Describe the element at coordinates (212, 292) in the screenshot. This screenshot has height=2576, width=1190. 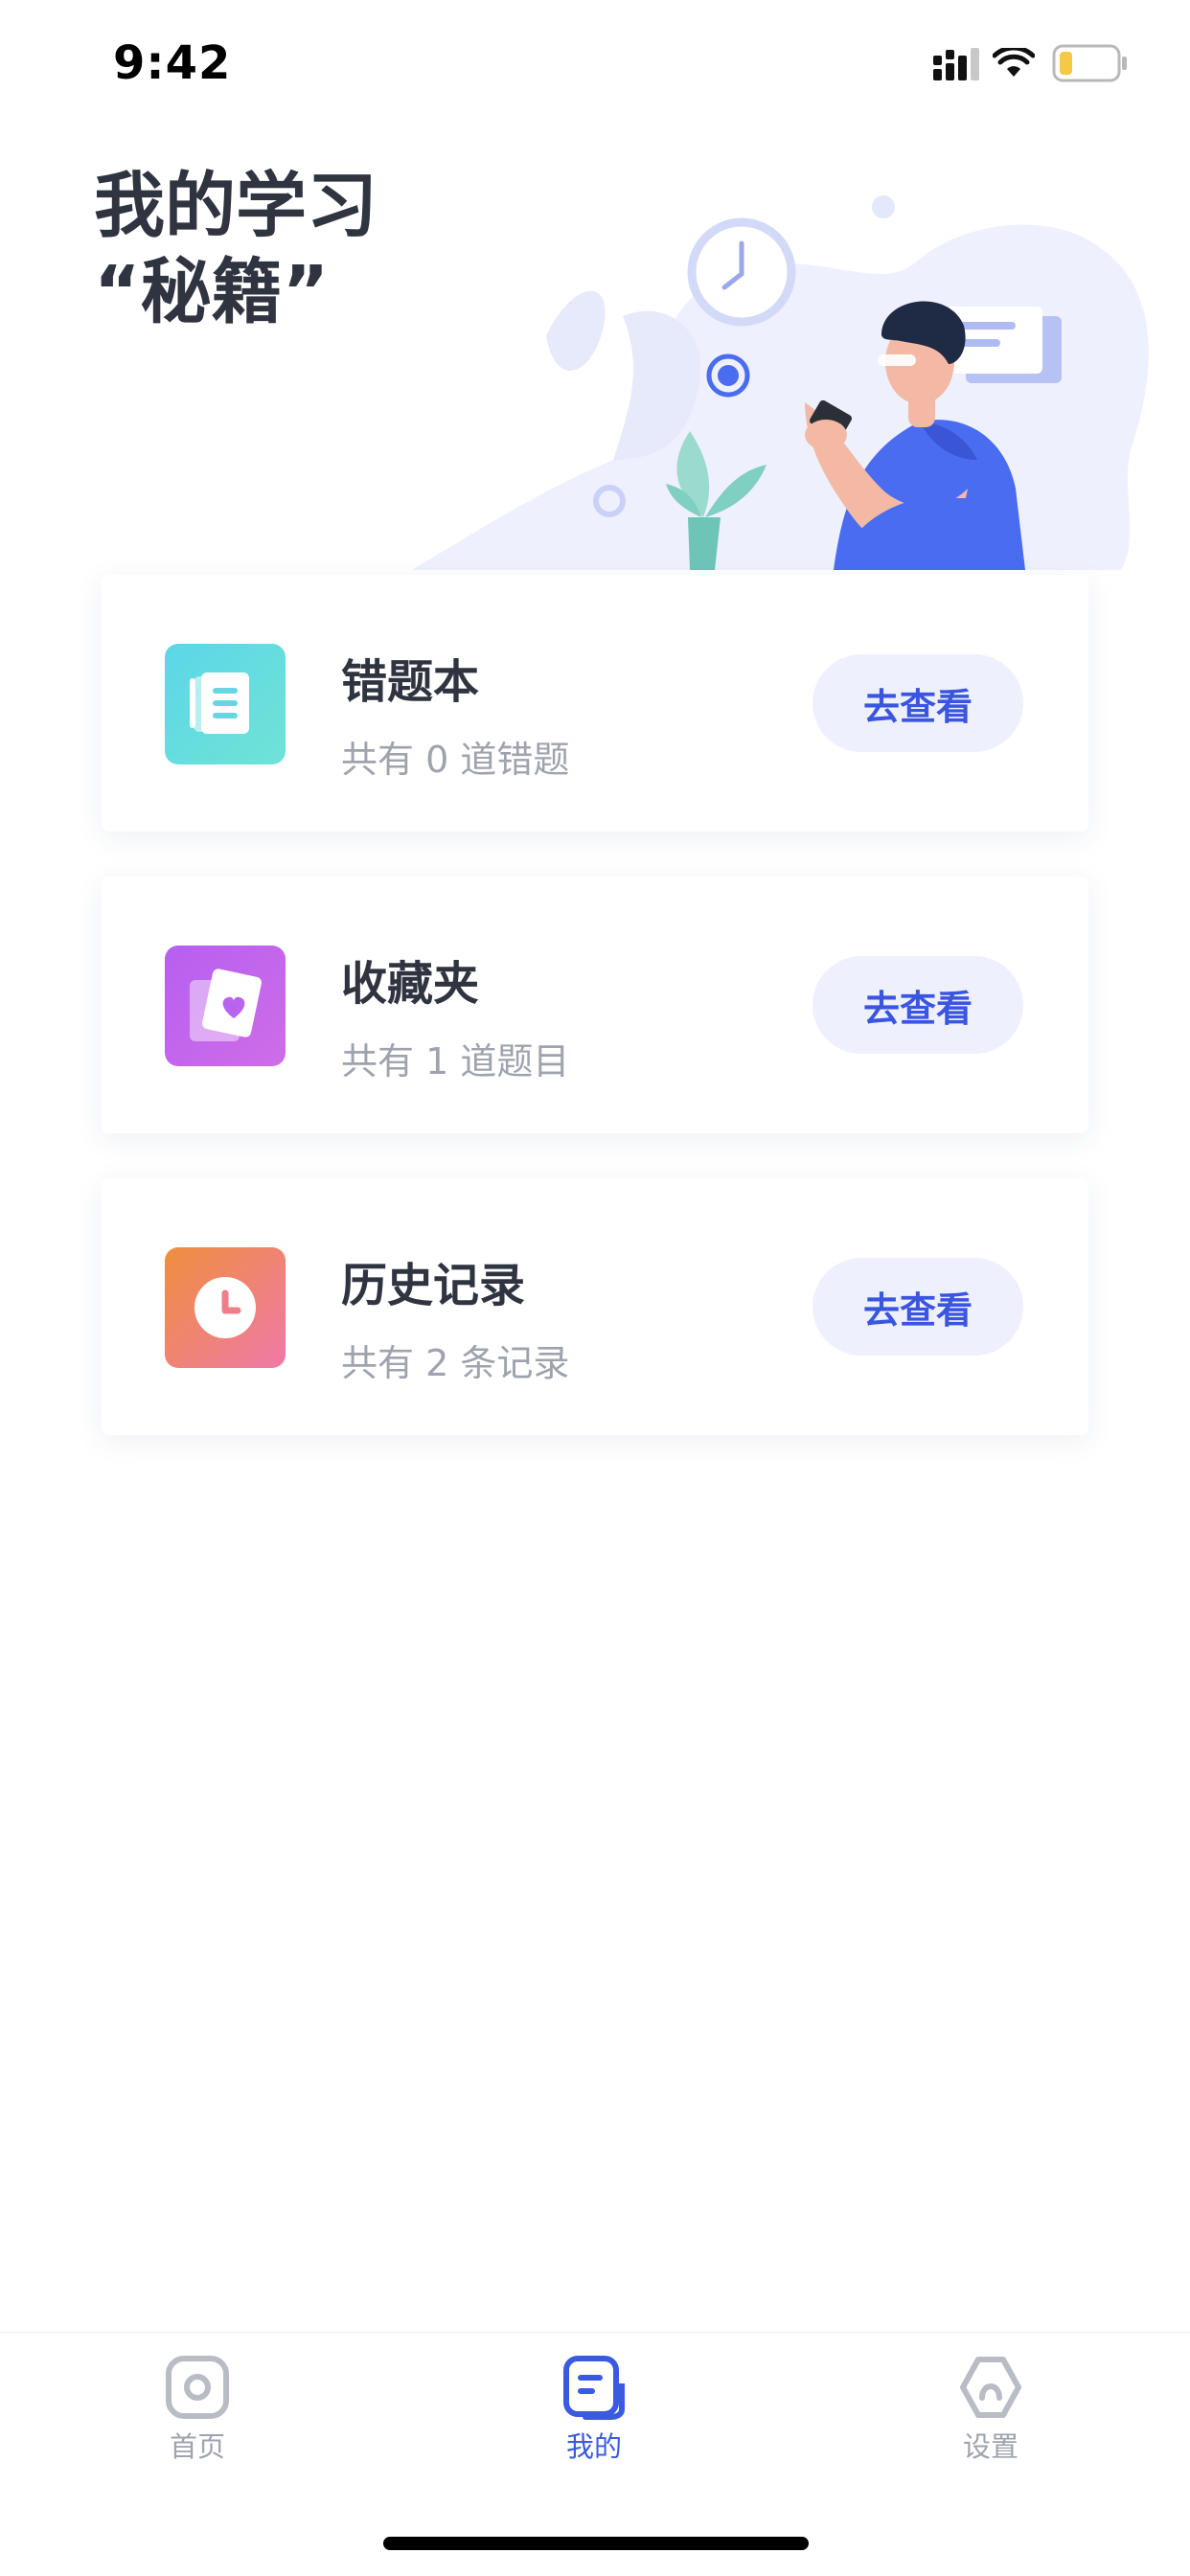
I see `page-title-line2: “秘籍”` at that location.